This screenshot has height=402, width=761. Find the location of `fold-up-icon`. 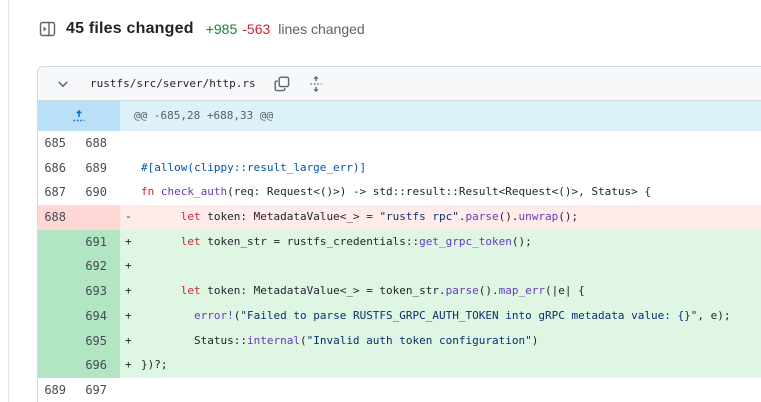

fold-up-icon is located at coordinates (79, 116).